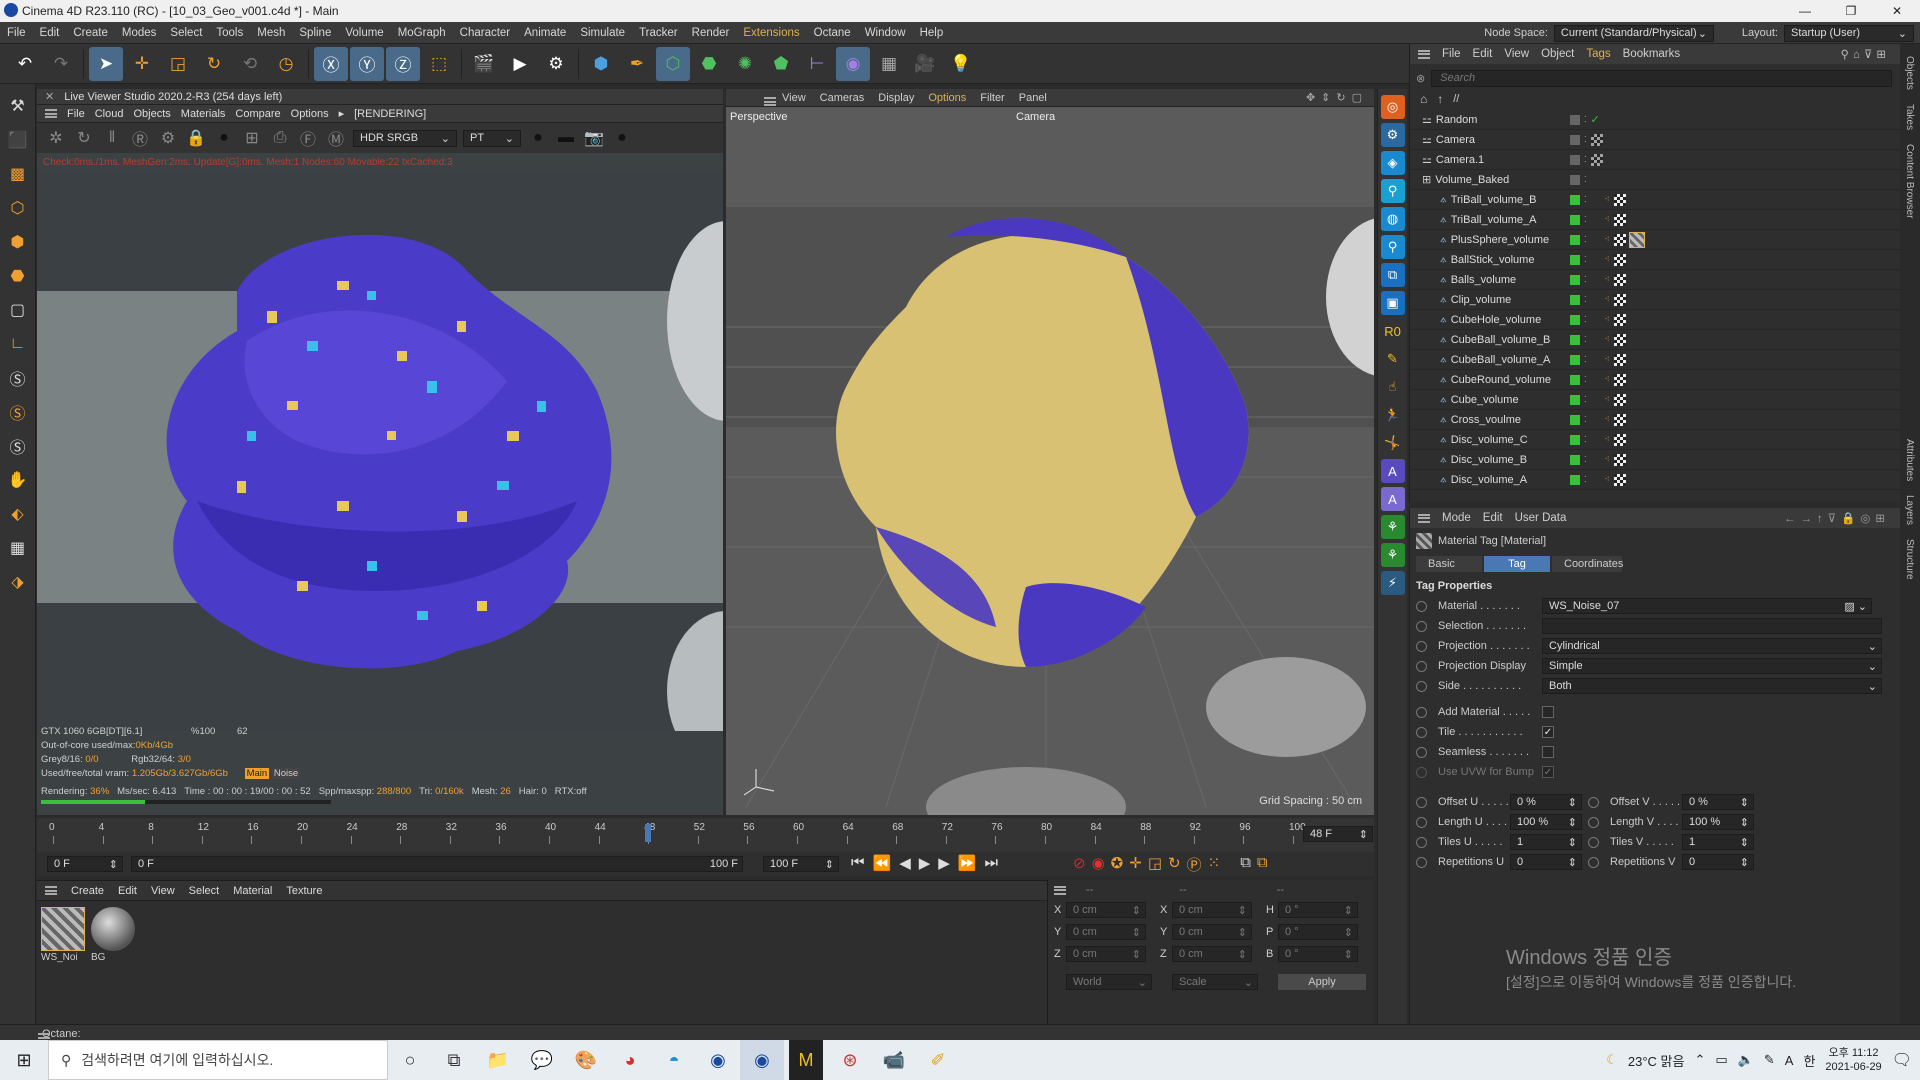  What do you see at coordinates (18, 513) in the screenshot?
I see `workplane-button: ⬖` at bounding box center [18, 513].